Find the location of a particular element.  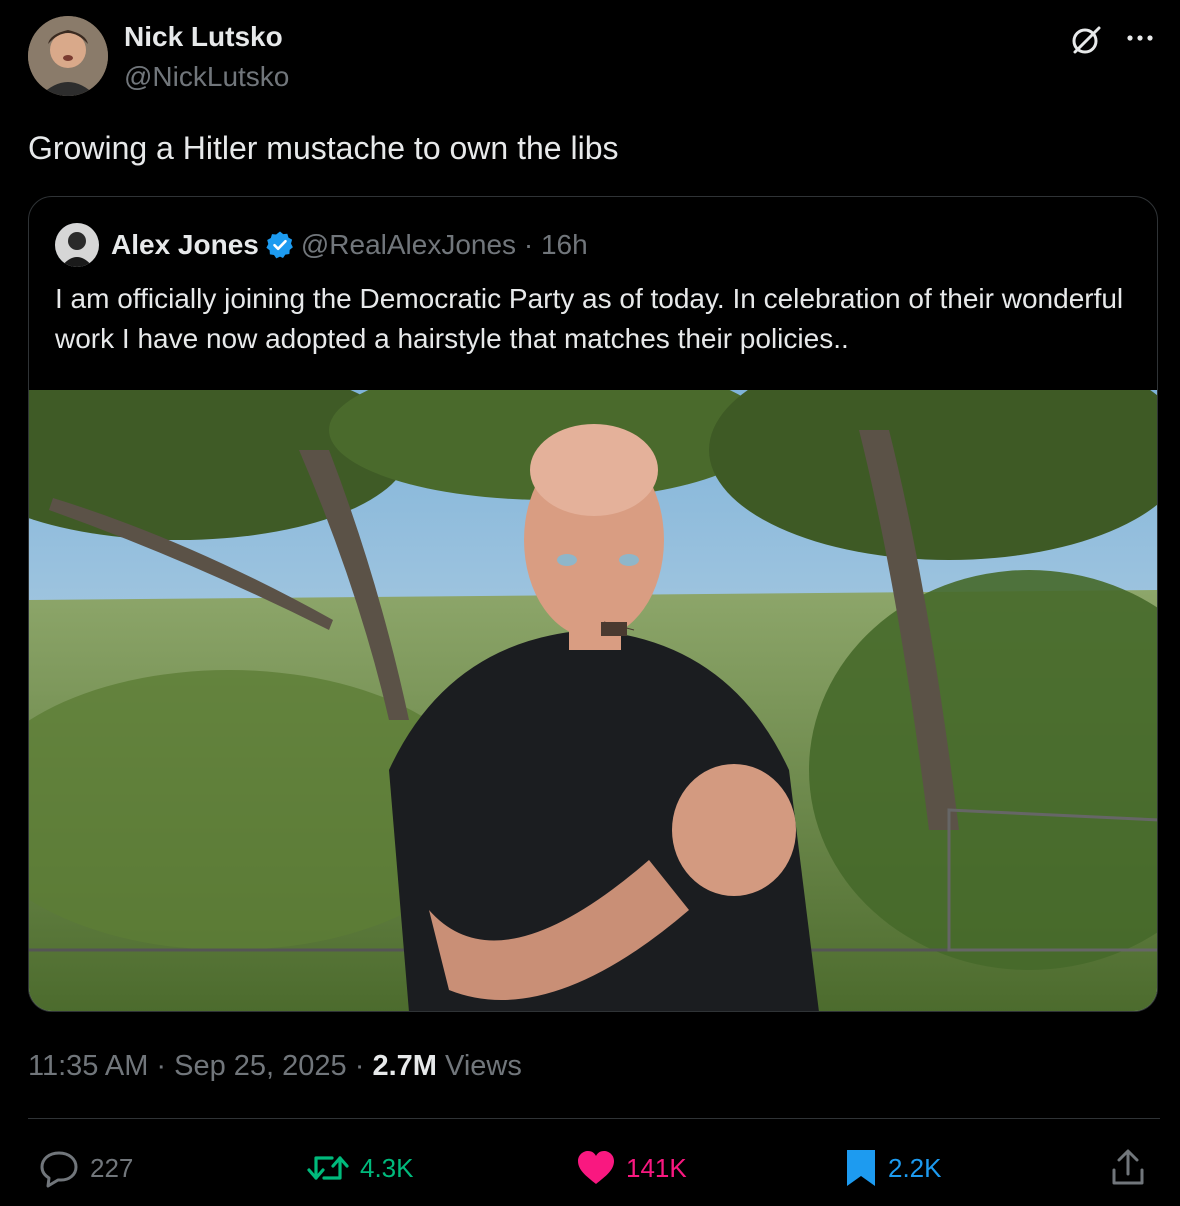

views-count: 2.7M is located at coordinates (404, 1066).